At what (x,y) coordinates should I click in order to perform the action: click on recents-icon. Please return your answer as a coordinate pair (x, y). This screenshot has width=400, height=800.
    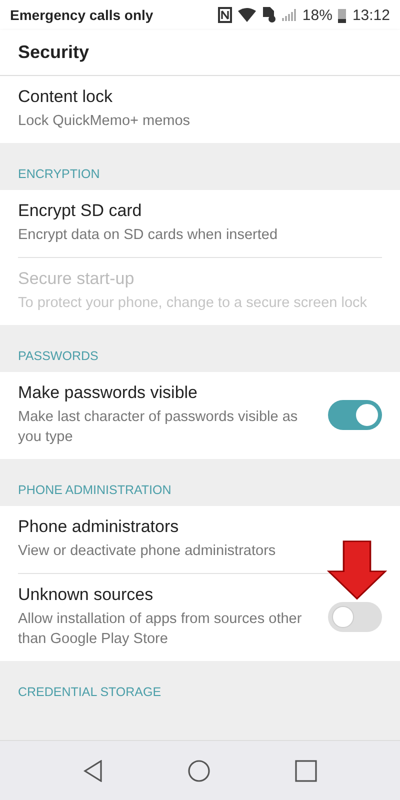
    Looking at the image, I should click on (306, 771).